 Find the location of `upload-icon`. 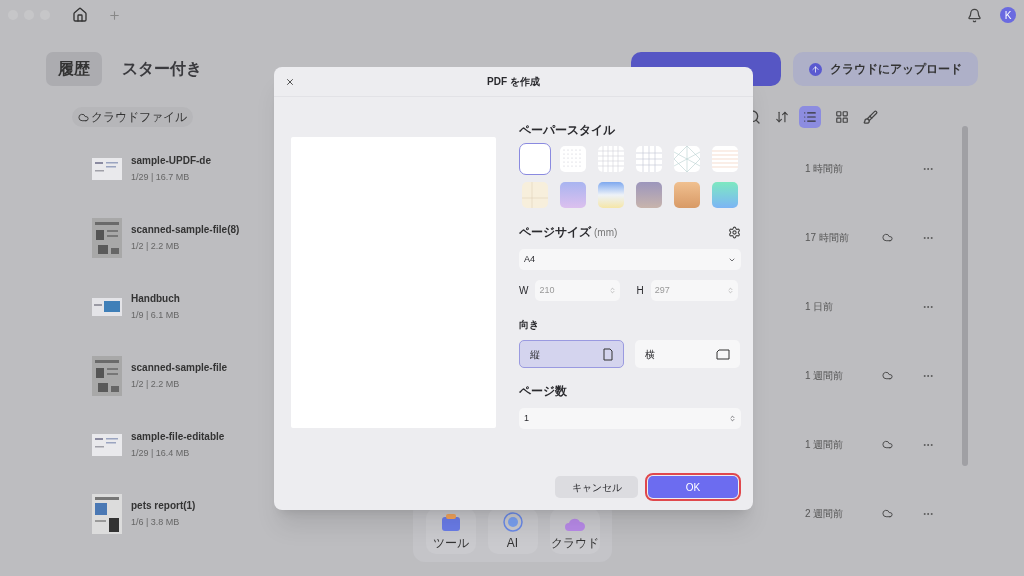

upload-icon is located at coordinates (815, 69).